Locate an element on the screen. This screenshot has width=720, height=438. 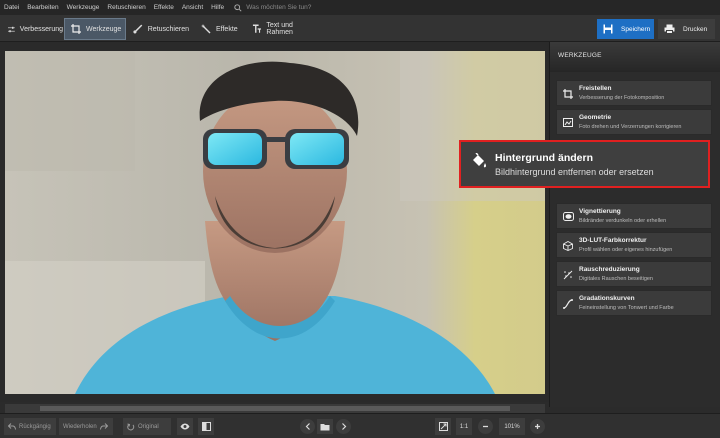
undo-icon is located at coordinates (12, 426).